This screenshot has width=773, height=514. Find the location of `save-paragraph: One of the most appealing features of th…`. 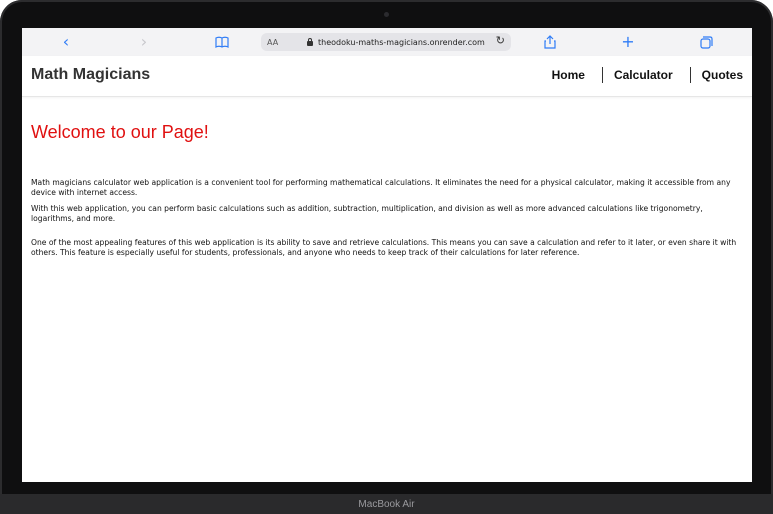

save-paragraph: One of the most appealing features of th… is located at coordinates (384, 247).